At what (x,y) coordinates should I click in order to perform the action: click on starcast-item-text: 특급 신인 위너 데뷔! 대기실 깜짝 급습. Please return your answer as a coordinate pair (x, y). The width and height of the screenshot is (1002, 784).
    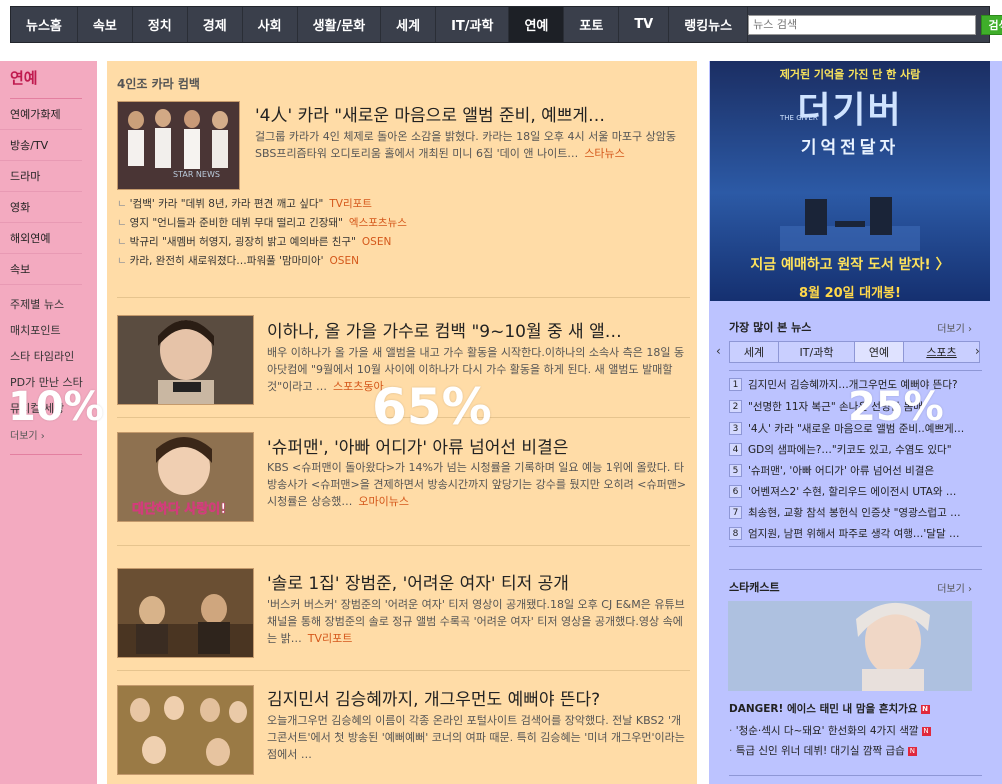
    Looking at the image, I should click on (820, 751).